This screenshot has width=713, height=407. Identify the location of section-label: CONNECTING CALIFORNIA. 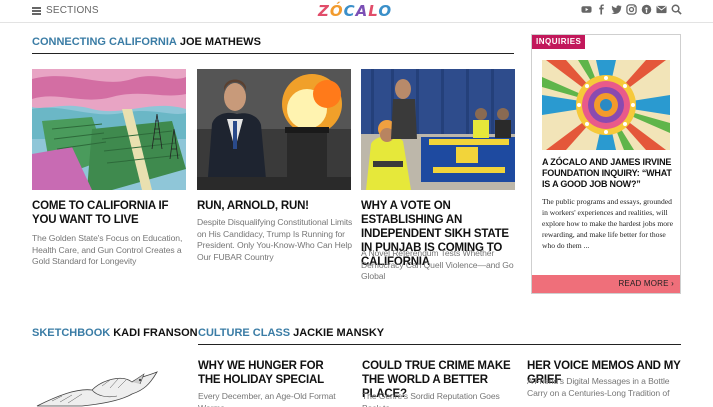
(104, 42).